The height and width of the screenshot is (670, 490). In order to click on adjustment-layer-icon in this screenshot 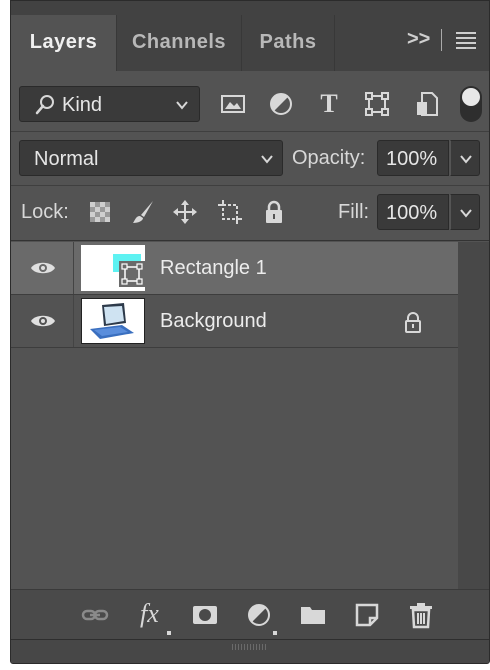, I will do `click(261, 618)`.